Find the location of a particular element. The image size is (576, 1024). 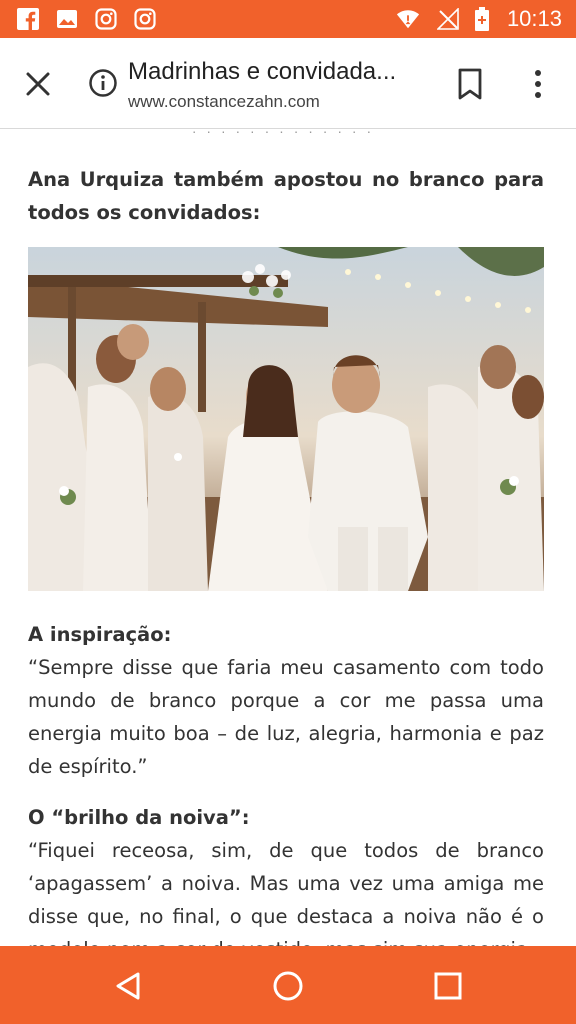

section2-heading: O “brilho da noiva”: is located at coordinates (139, 817).